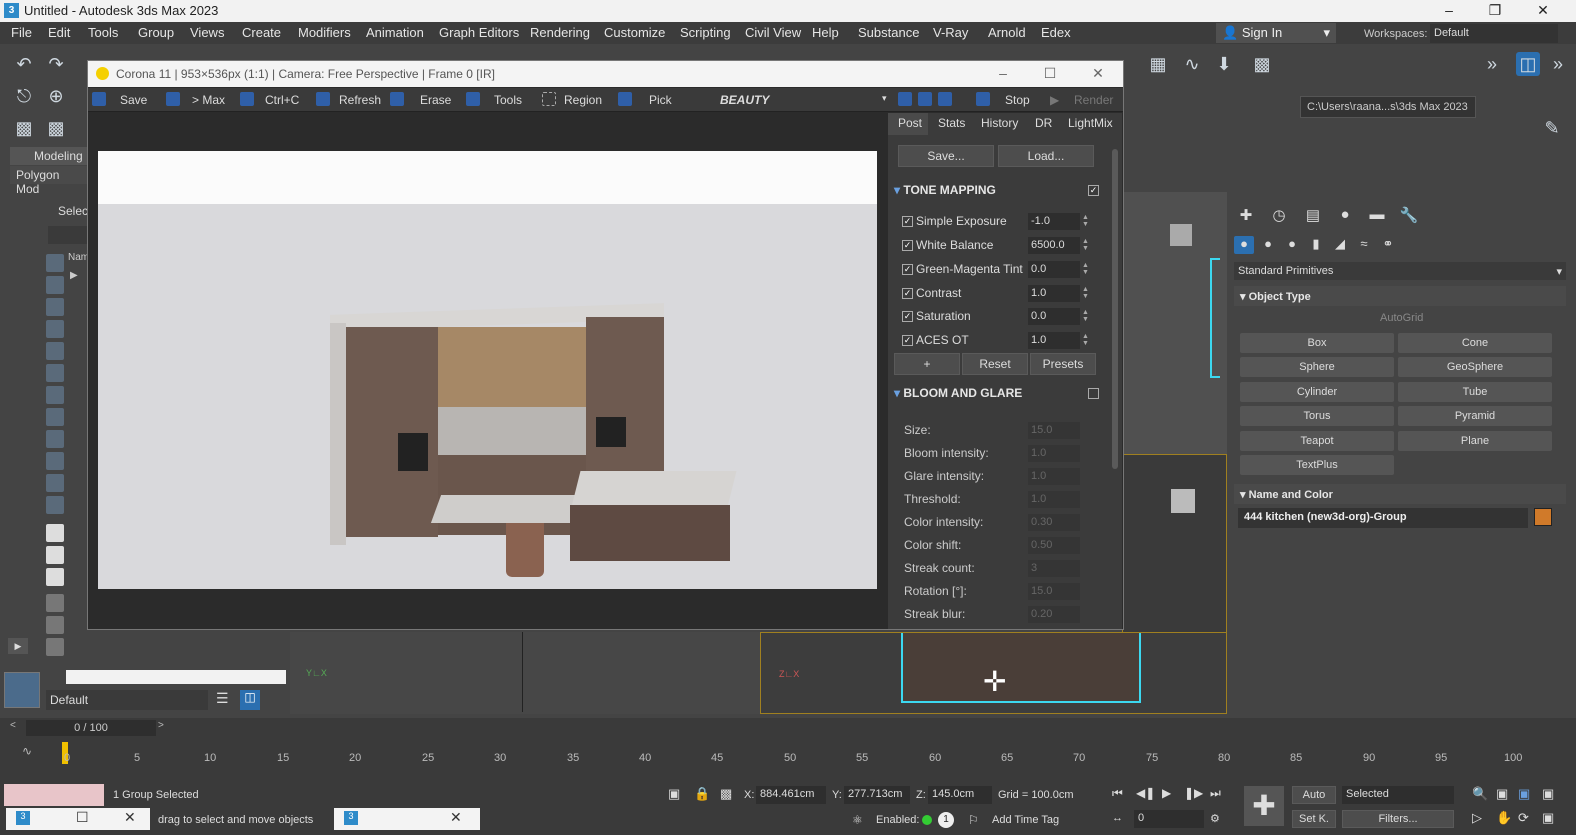 This screenshot has height=835, width=1576. I want to click on display-xrefs-icon, so click(55, 417).